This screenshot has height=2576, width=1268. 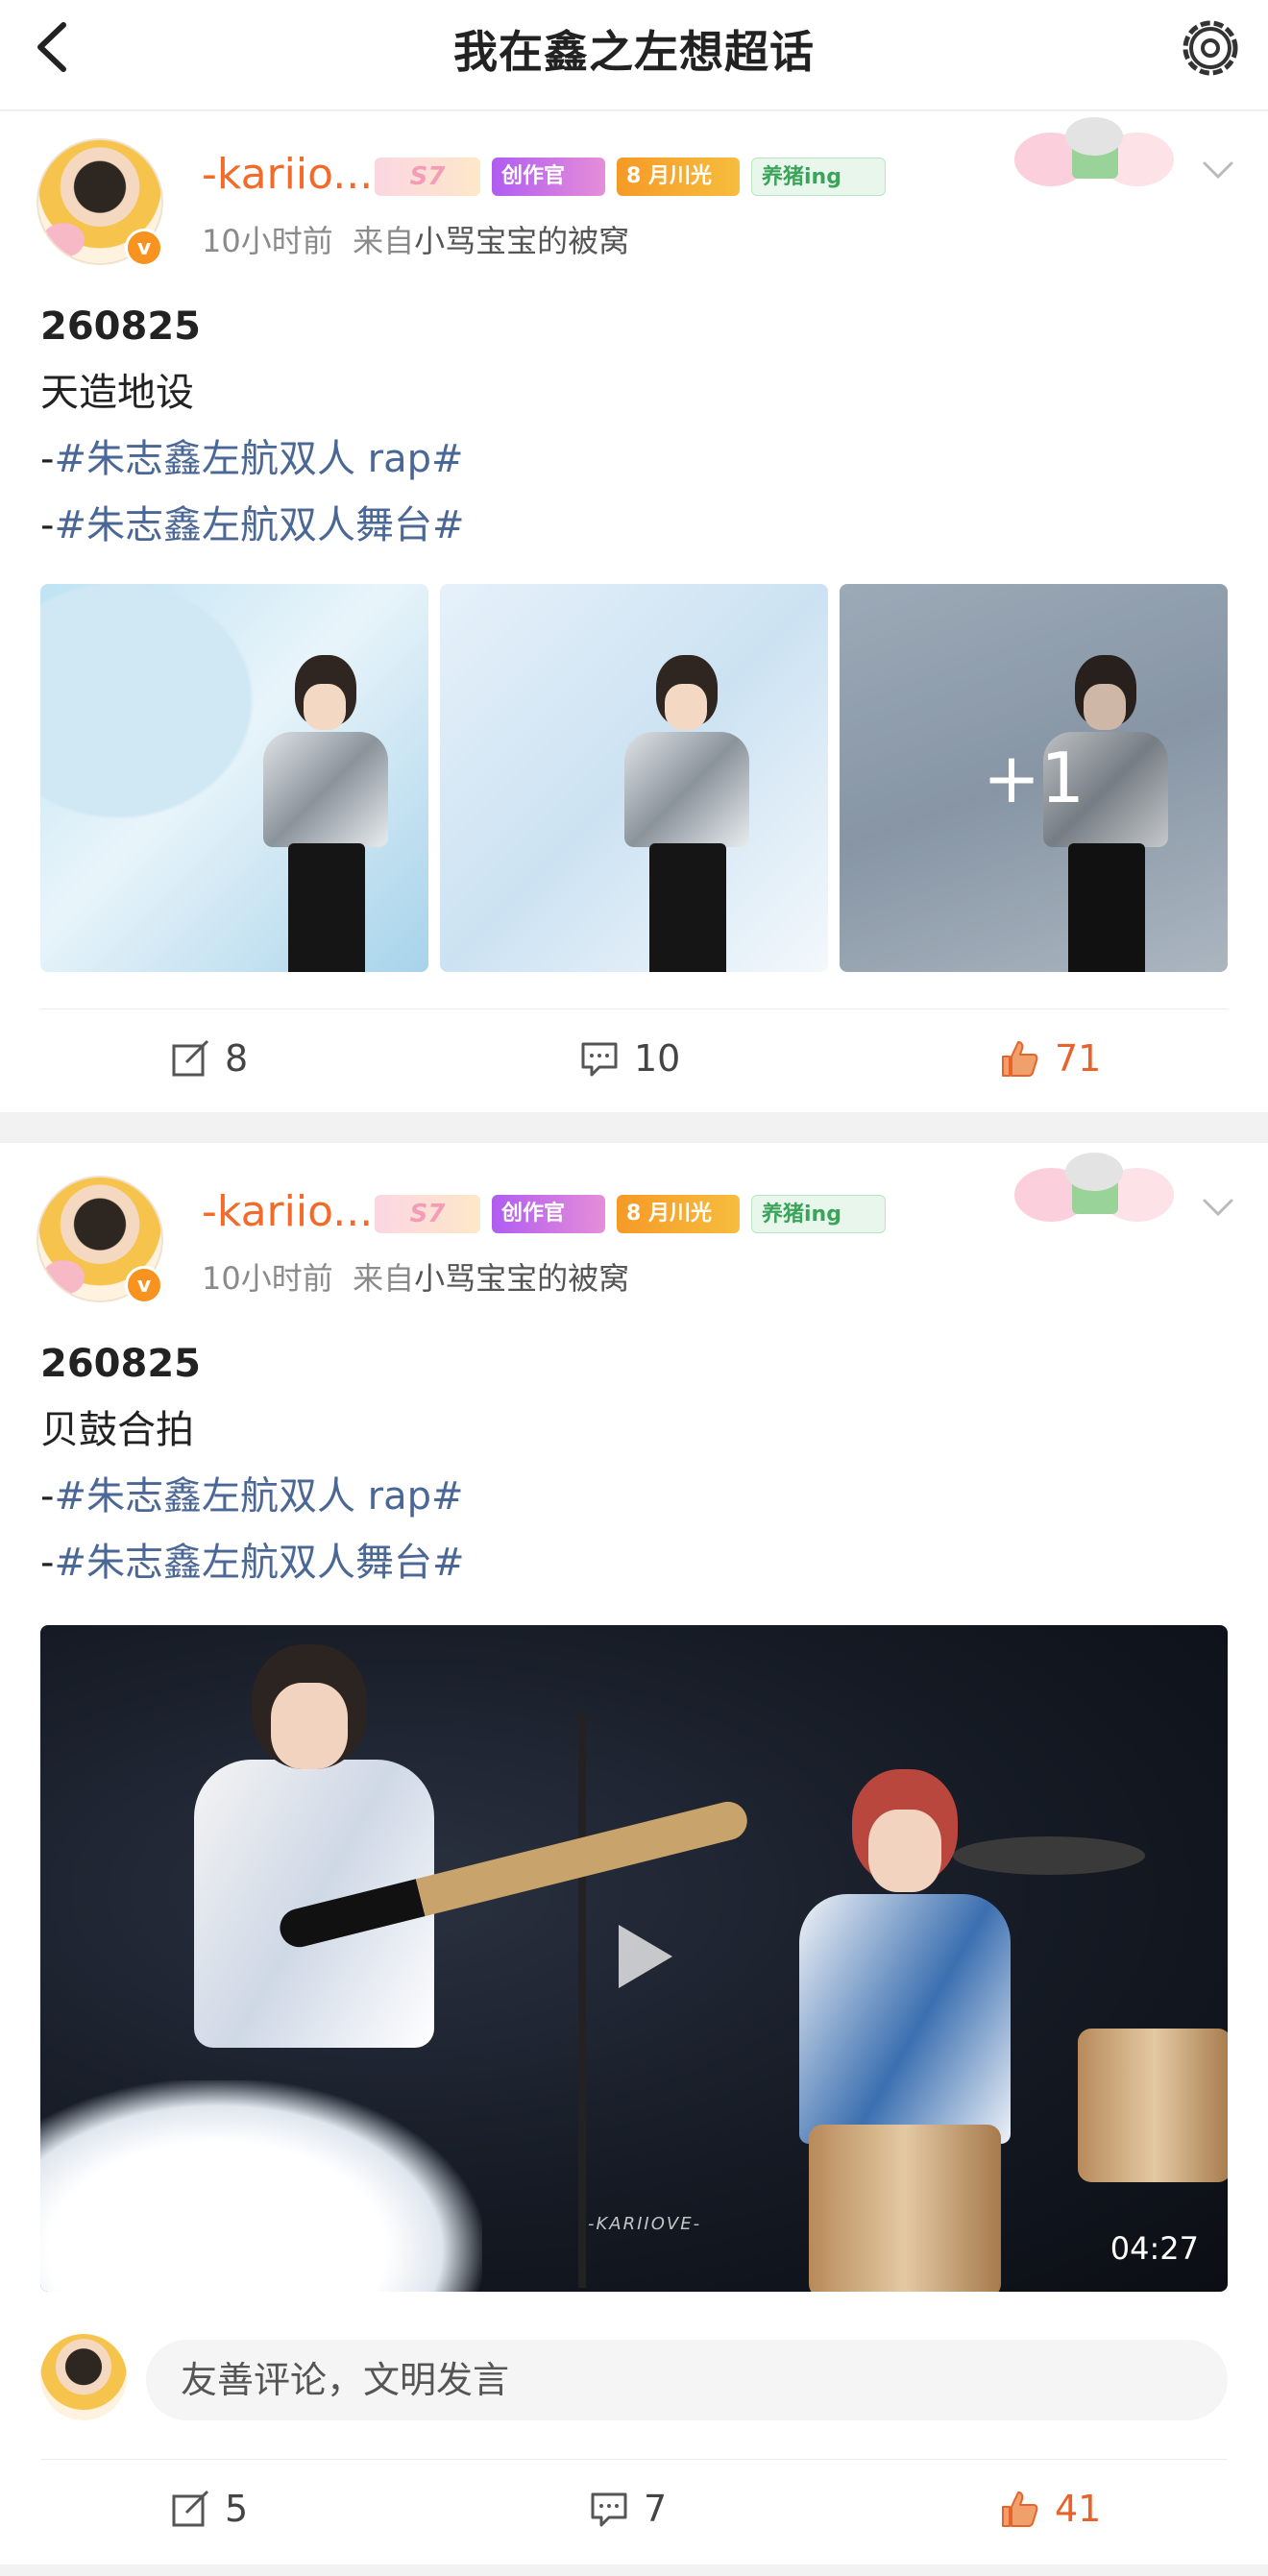 I want to click on action-bar: 8 10 71, so click(x=634, y=1058).